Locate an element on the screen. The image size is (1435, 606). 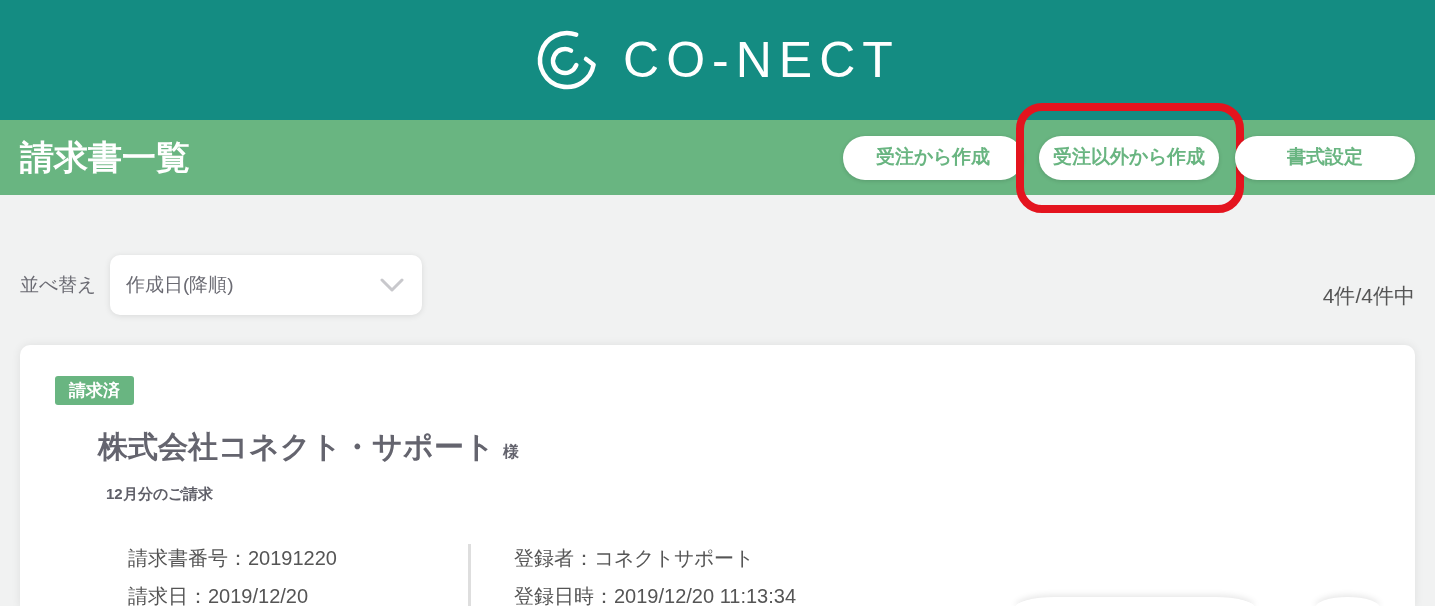
page-title: 請求書一覧 is located at coordinates (105, 157).